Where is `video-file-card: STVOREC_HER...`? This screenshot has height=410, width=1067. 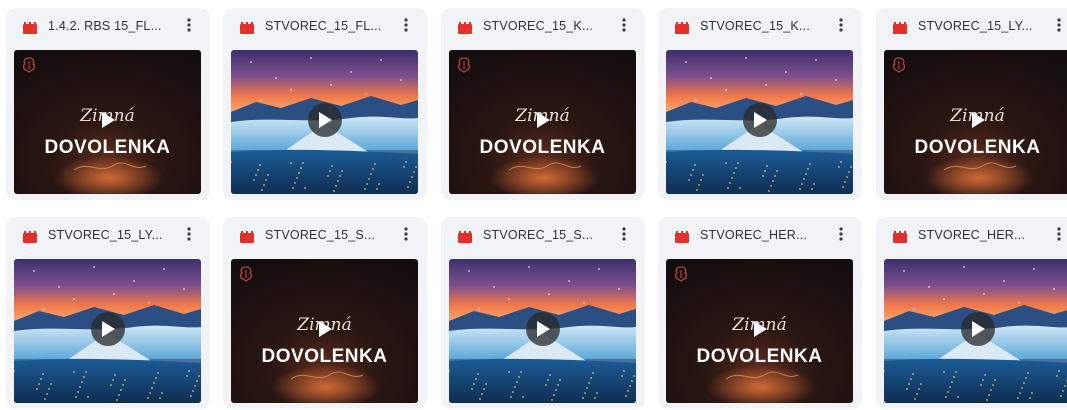 video-file-card: STVOREC_HER... is located at coordinates (971, 313).